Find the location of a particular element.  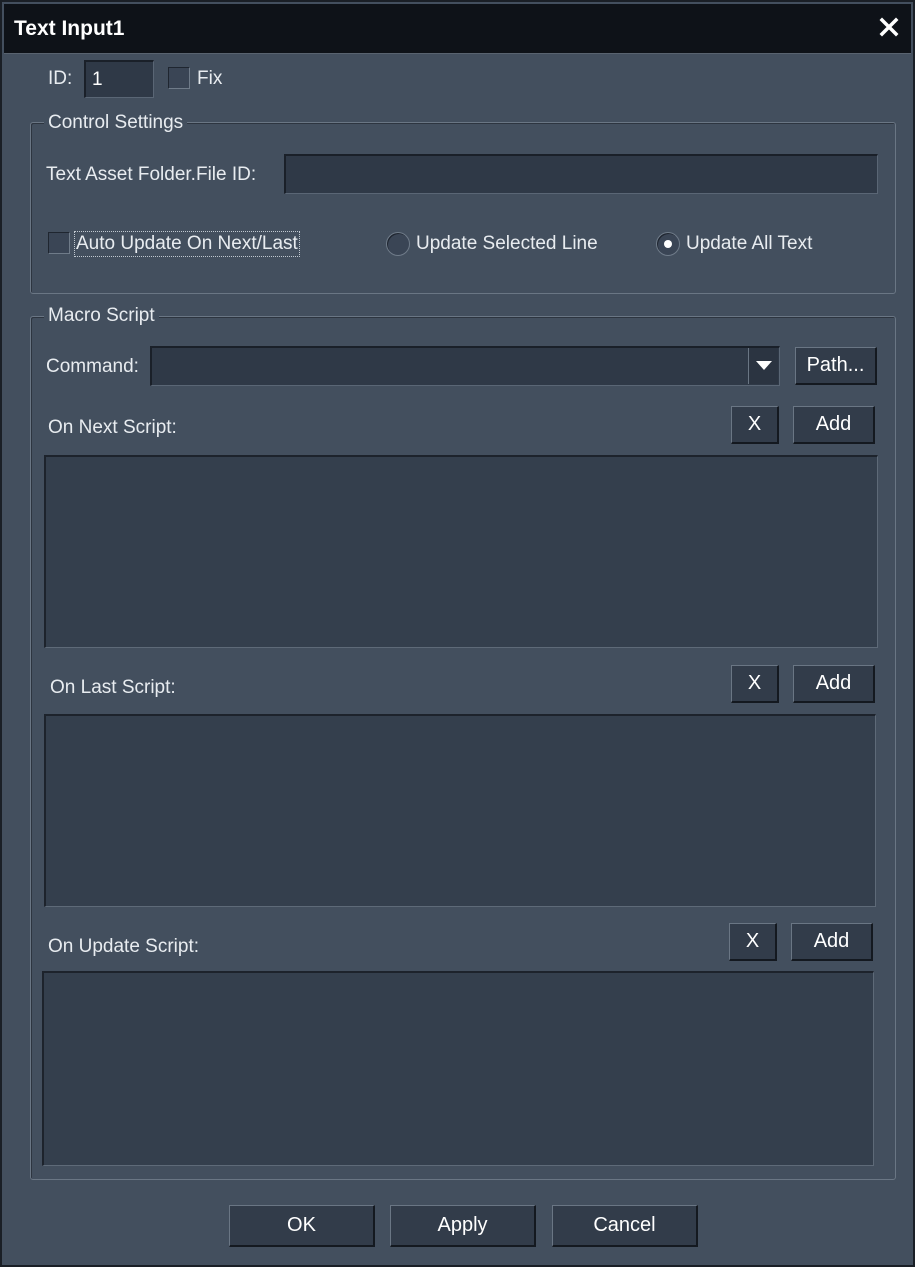

on-next-add-label: Add is located at coordinates (833, 424).